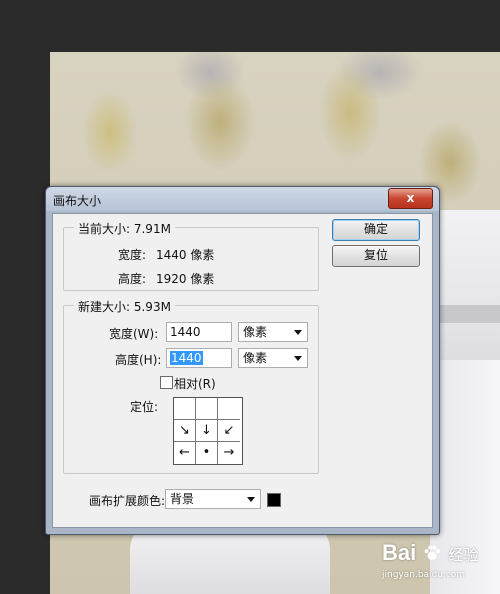 The image size is (500, 594). What do you see at coordinates (376, 230) in the screenshot?
I see `ok-button: 确定` at bounding box center [376, 230].